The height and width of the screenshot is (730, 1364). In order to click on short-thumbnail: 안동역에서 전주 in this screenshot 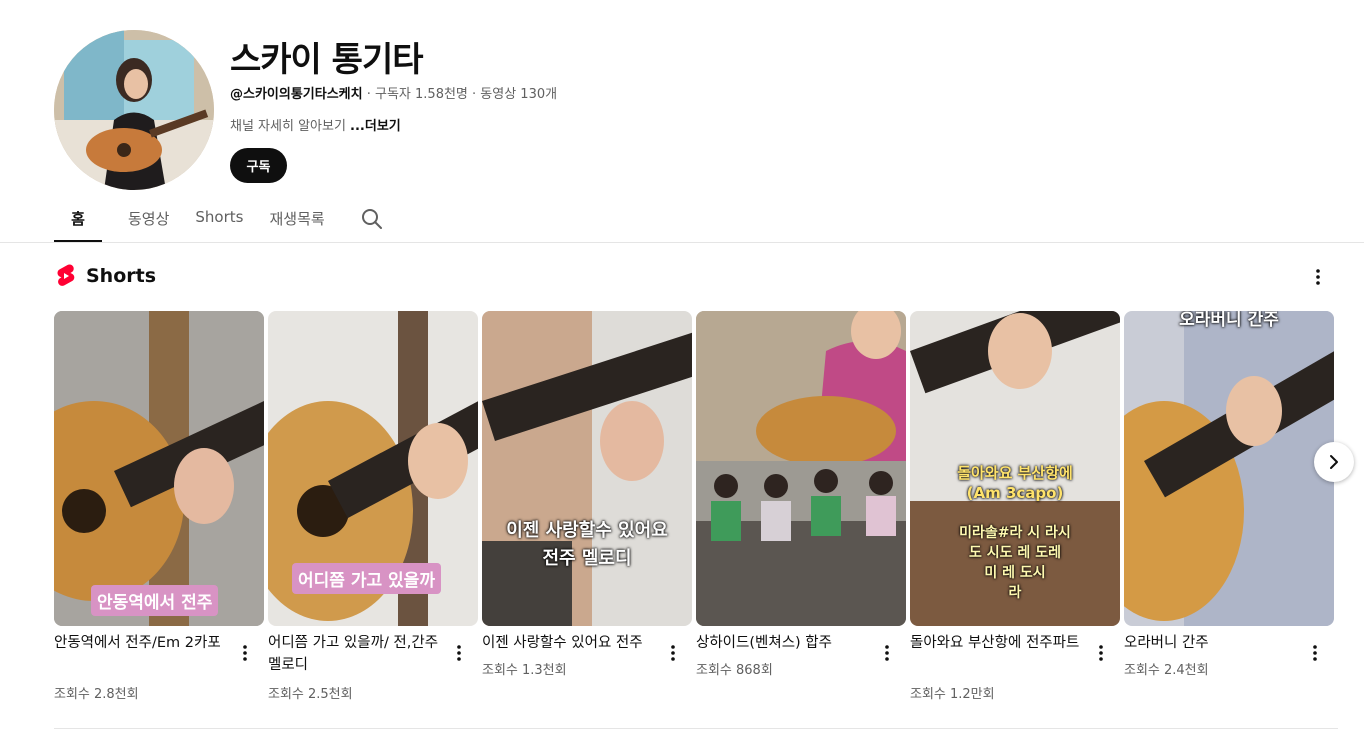, I will do `click(159, 468)`.